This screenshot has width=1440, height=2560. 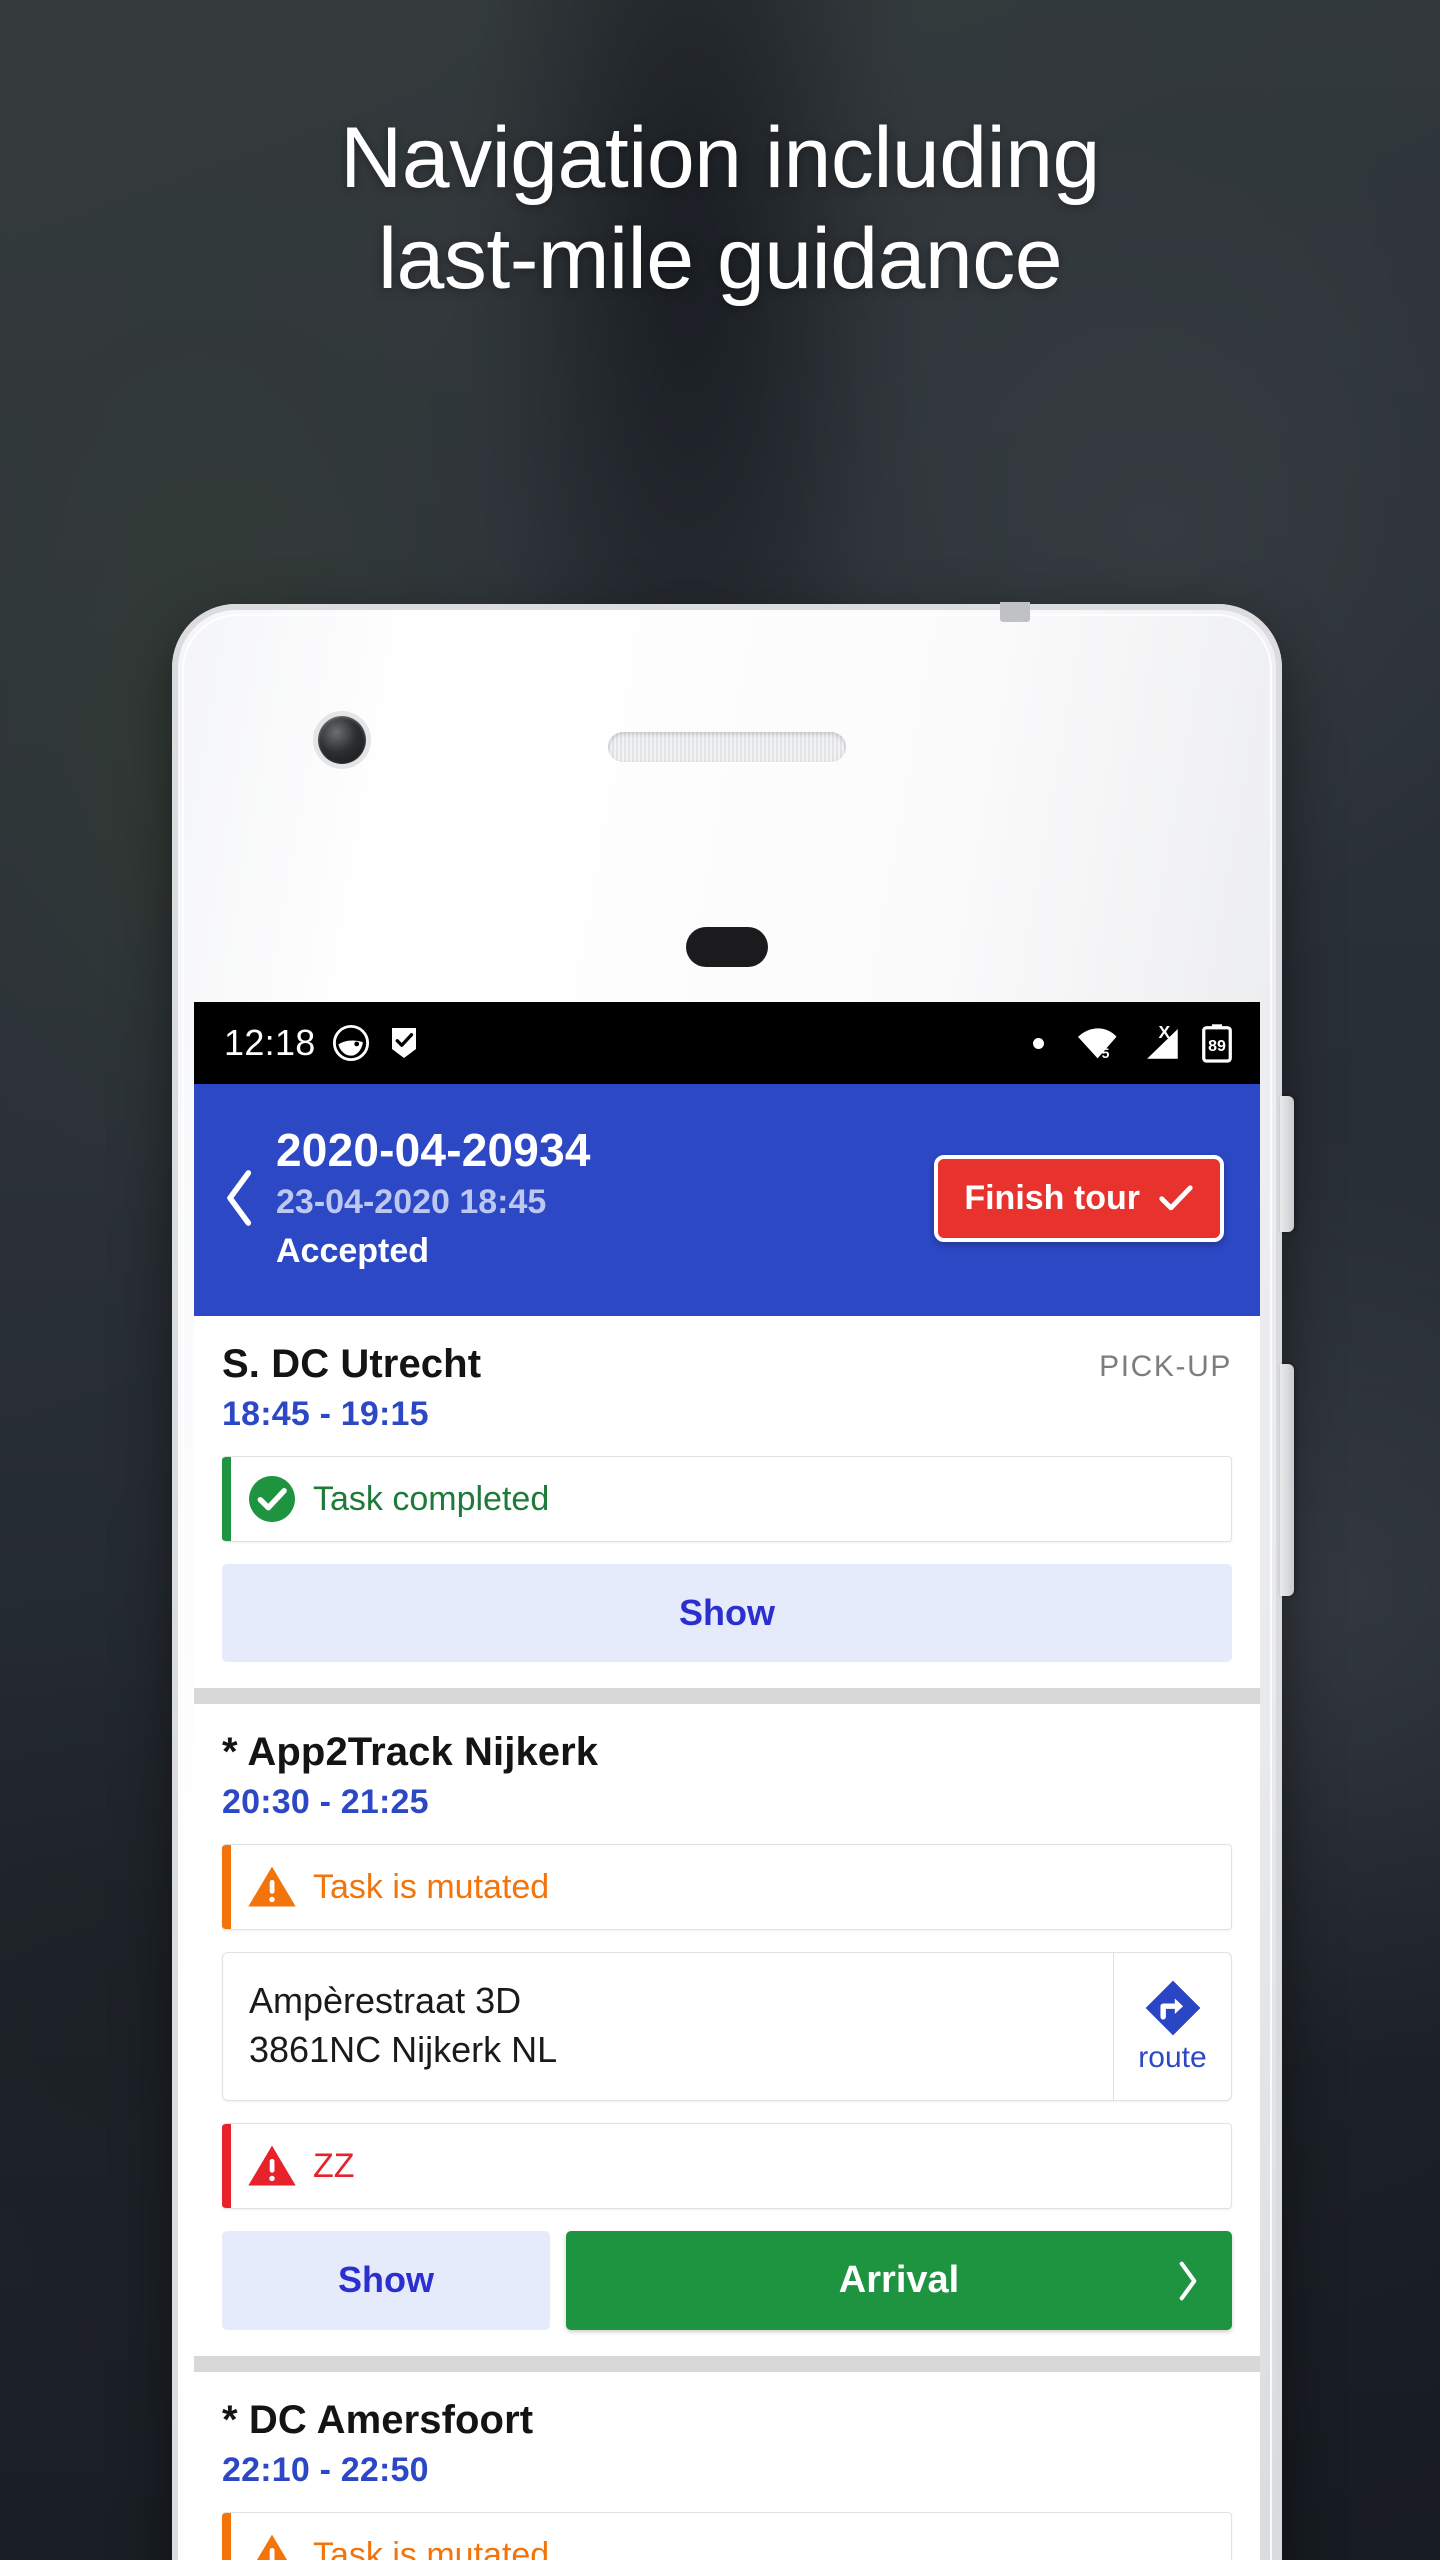 What do you see at coordinates (1188, 2281) in the screenshot?
I see `chevron-right-icon` at bounding box center [1188, 2281].